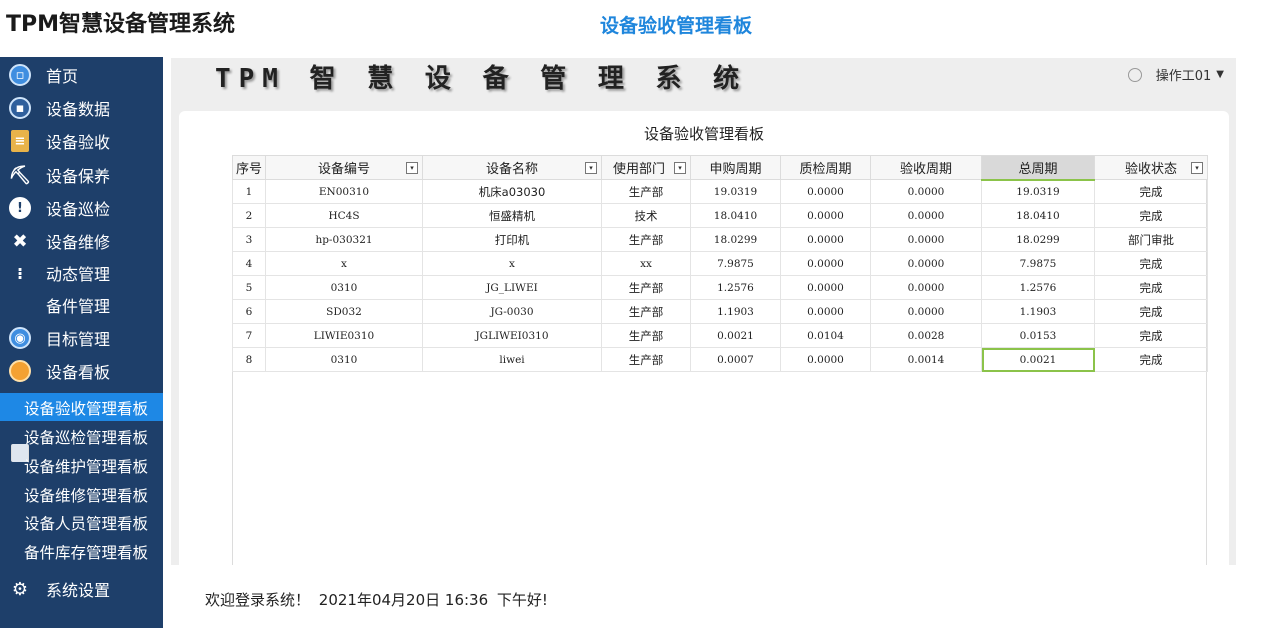 This screenshot has height=628, width=1263. I want to click on table-cell-selected: 0.0021, so click(1038, 359).